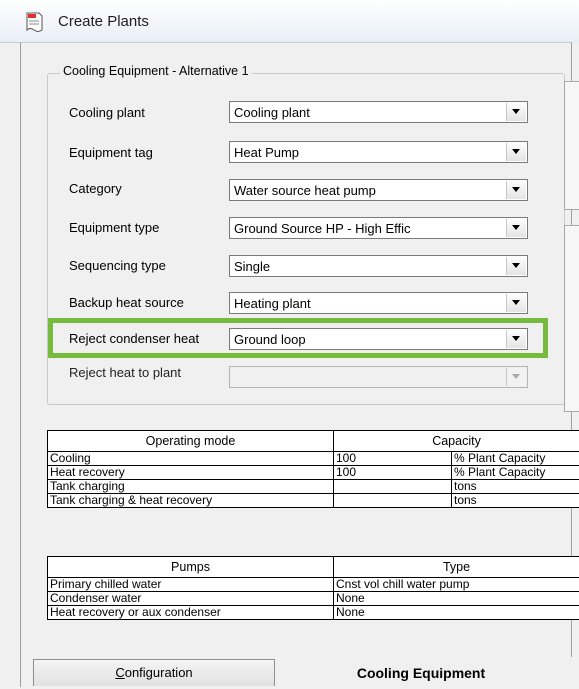 This screenshot has width=579, height=689. Describe the element at coordinates (272, 112) in the screenshot. I see `cooling-plant-value: Cooling plant` at that location.